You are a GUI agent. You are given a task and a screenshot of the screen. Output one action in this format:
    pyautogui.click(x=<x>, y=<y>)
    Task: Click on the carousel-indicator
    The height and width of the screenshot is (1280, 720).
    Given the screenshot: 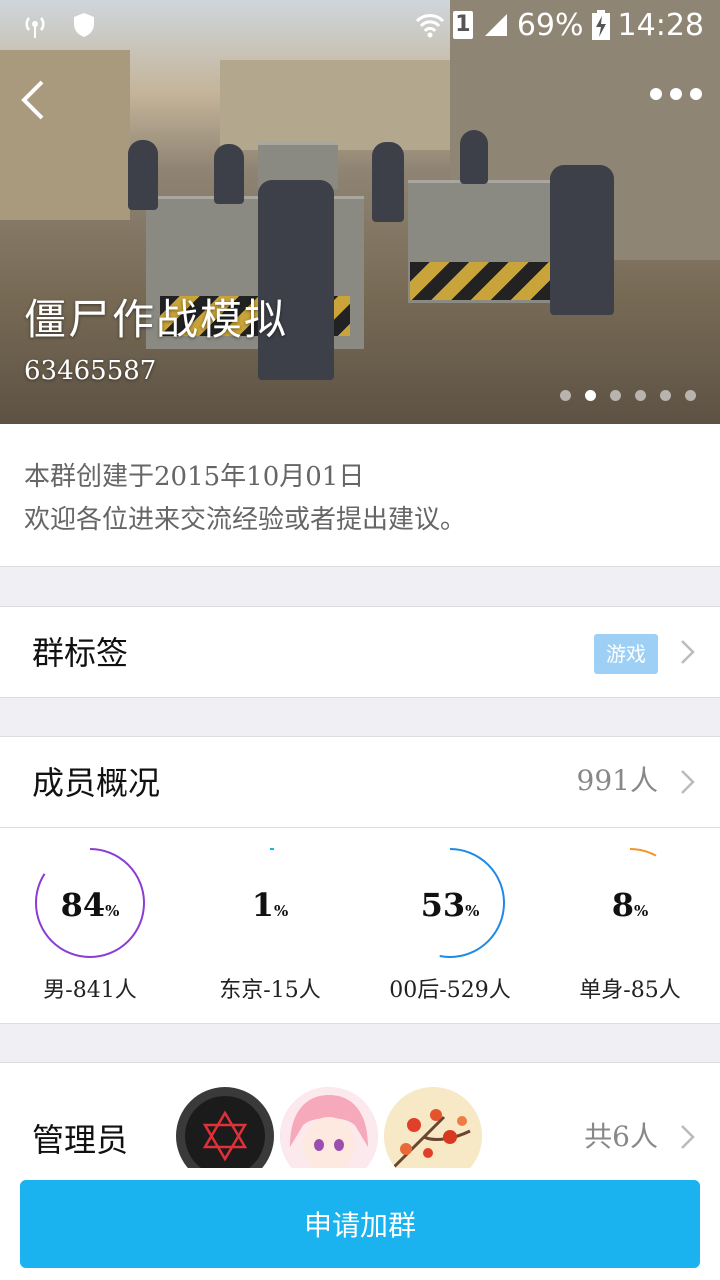 What is the action you would take?
    pyautogui.click(x=628, y=395)
    